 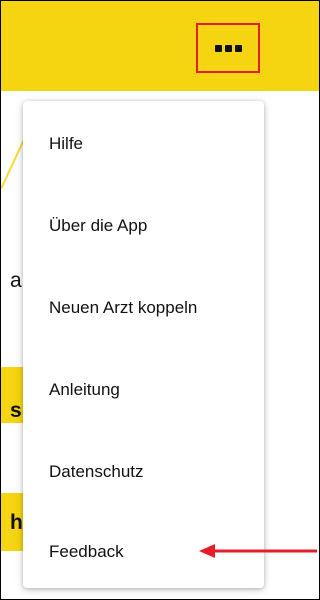 What do you see at coordinates (16, 410) in the screenshot?
I see `background-text: s` at bounding box center [16, 410].